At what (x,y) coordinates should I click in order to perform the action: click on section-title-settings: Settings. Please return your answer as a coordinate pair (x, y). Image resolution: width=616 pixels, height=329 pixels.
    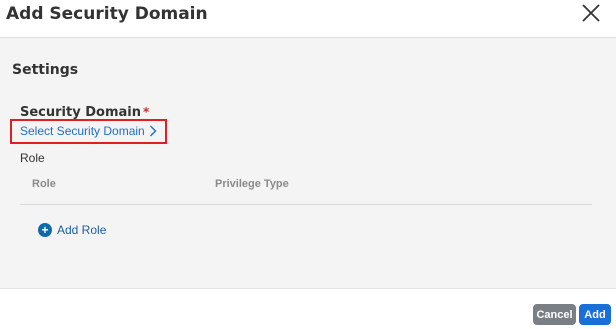
    Looking at the image, I should click on (45, 70).